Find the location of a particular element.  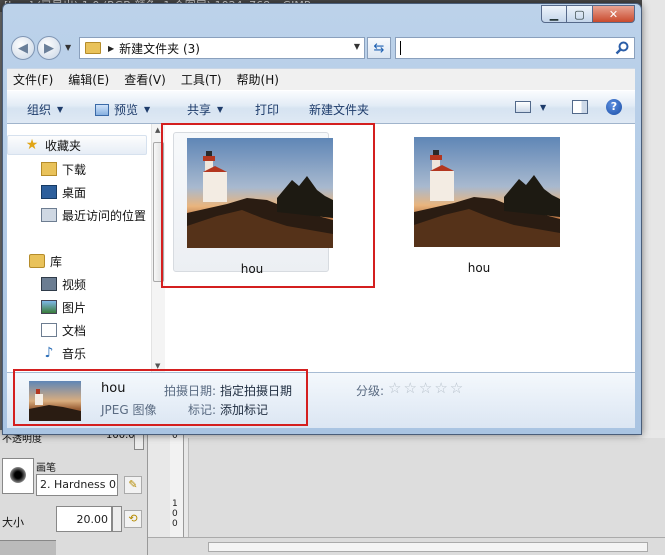

gimp-statusbar is located at coordinates (406, 546).